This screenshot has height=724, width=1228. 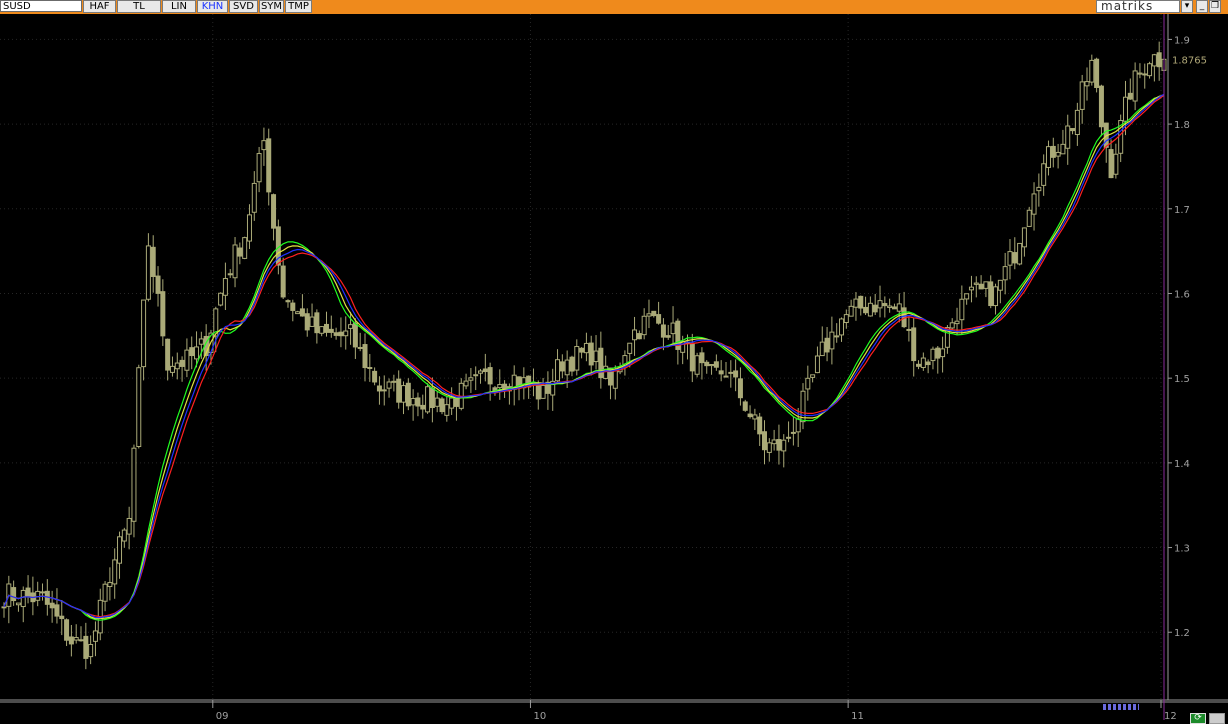 I want to click on minimize-icon: _, so click(x=1202, y=6).